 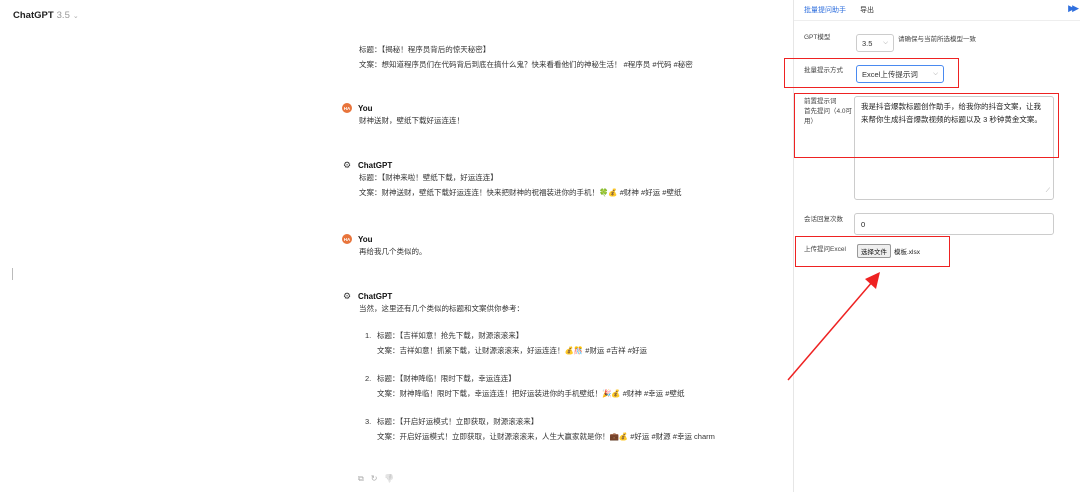 What do you see at coordinates (954, 224) in the screenshot?
I see `reply-count-input: 0` at bounding box center [954, 224].